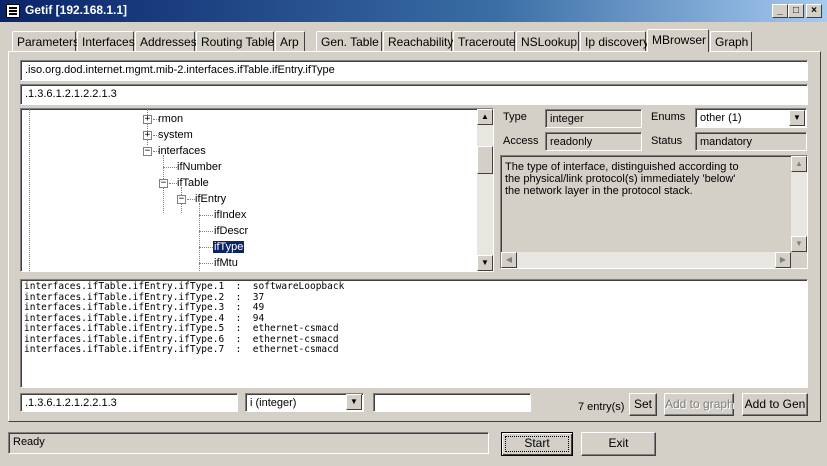 The width and height of the screenshot is (827, 466). I want to click on desc-scroll-down-arrow-icon: ▼, so click(799, 244).